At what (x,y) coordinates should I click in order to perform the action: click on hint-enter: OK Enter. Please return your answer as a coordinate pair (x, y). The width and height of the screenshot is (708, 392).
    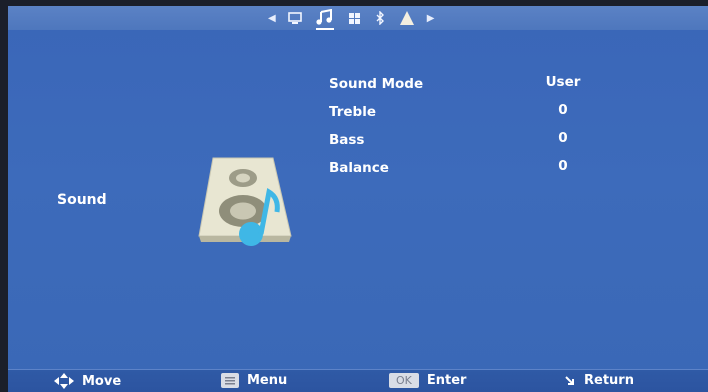
    Looking at the image, I should click on (427, 380).